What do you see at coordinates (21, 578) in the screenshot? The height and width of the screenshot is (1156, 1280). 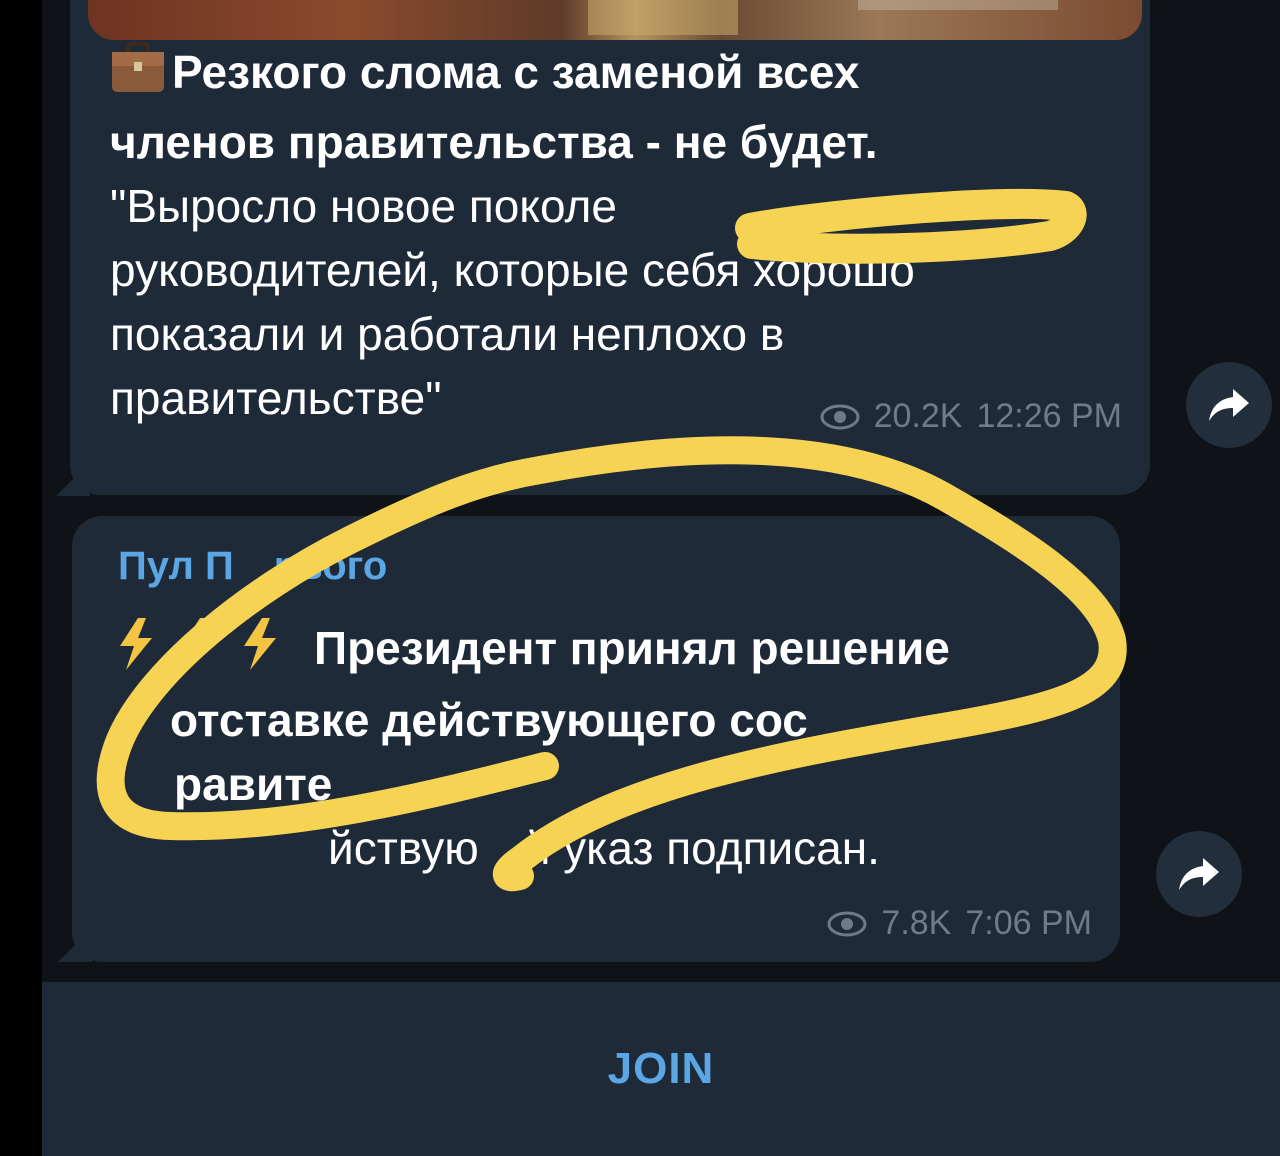 I see `left-edge-strip` at bounding box center [21, 578].